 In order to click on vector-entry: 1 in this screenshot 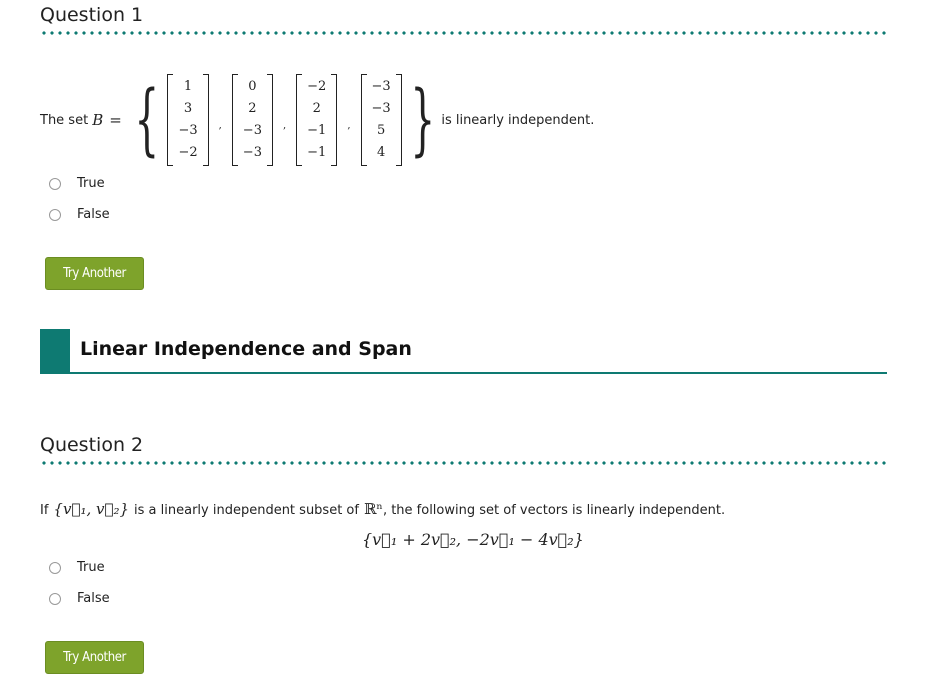, I will do `click(188, 86)`.